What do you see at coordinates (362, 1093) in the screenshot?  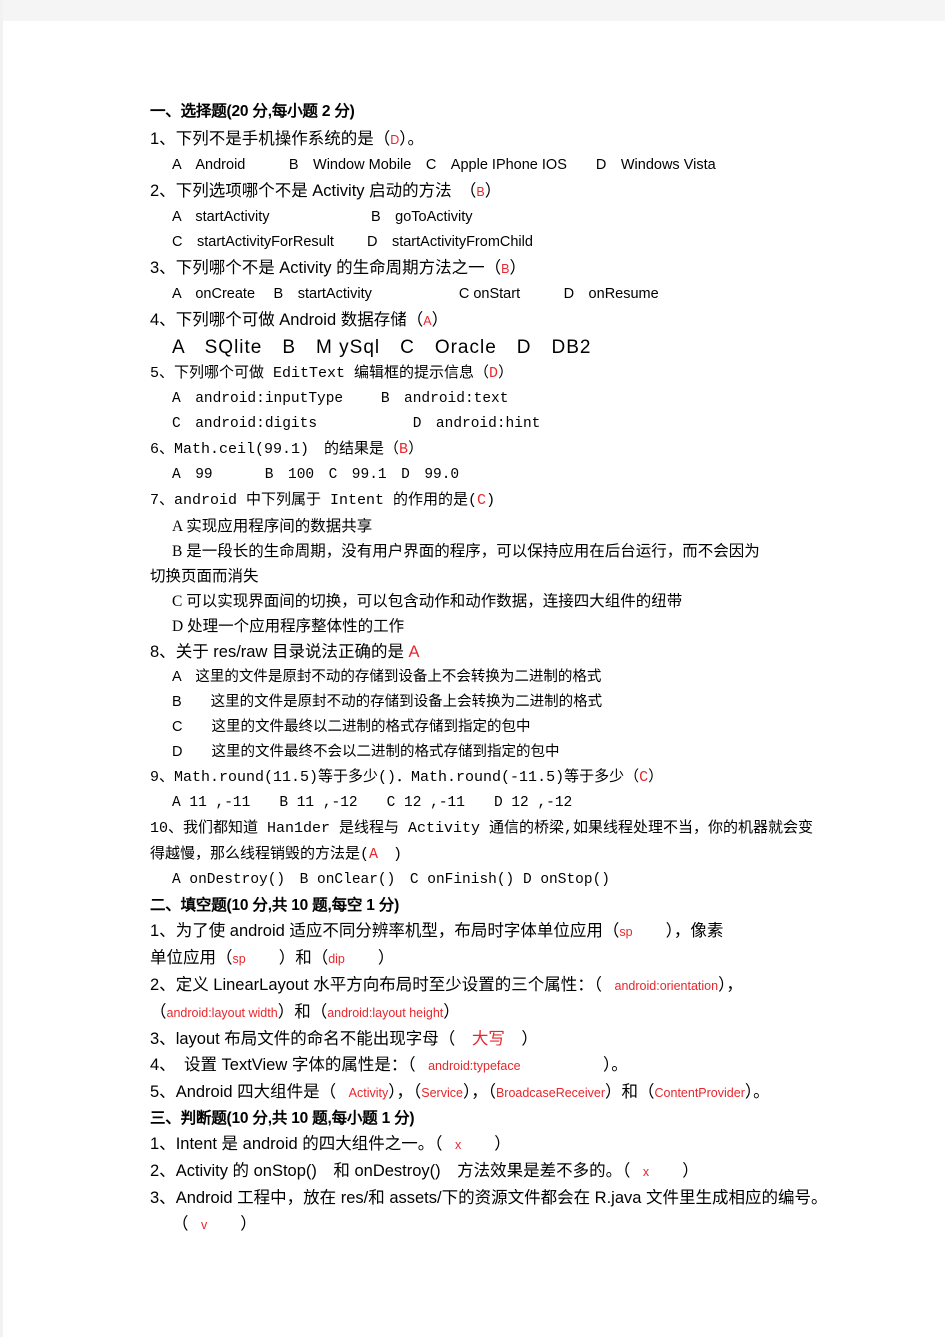 I see `blank-answer: Activity` at bounding box center [362, 1093].